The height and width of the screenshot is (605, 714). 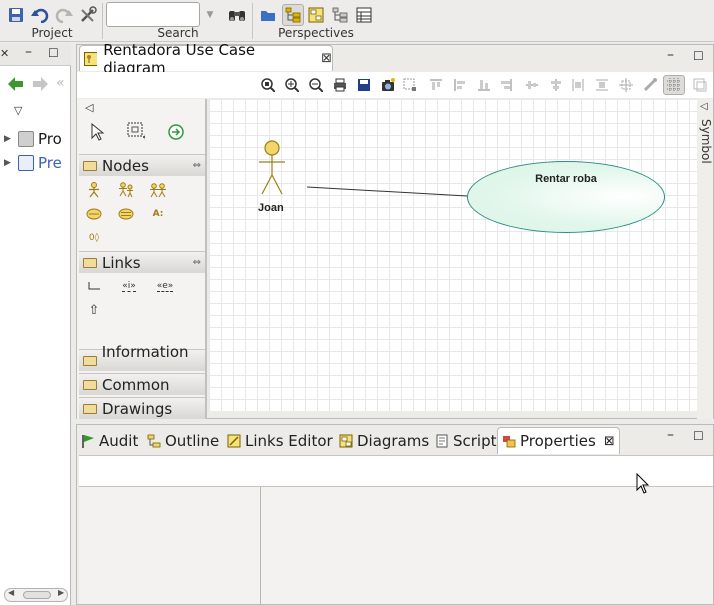 I want to click on use-case-tool-icon, so click(x=94, y=214).